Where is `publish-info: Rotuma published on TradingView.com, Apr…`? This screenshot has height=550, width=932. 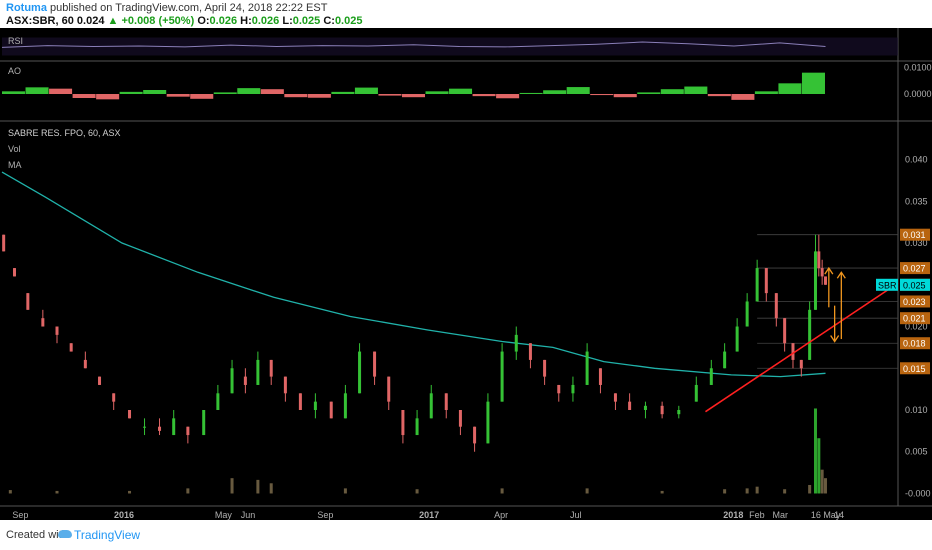
publish-info: Rotuma published on TradingView.com, Apr… is located at coordinates (166, 8).